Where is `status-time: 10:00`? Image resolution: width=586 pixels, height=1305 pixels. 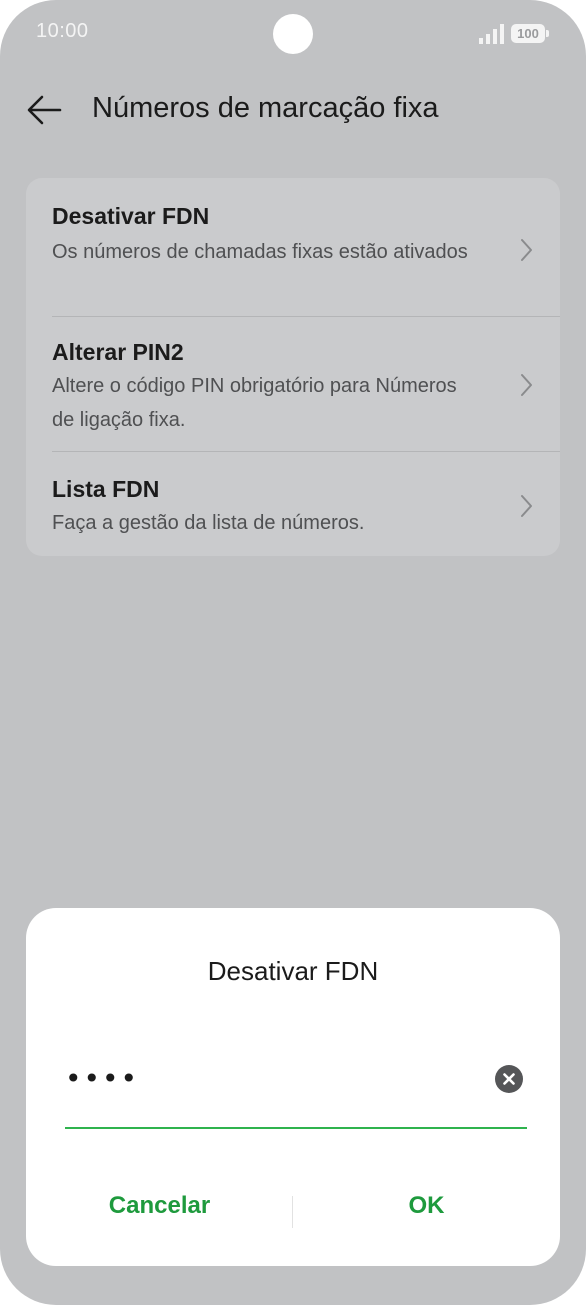 status-time: 10:00 is located at coordinates (62, 31).